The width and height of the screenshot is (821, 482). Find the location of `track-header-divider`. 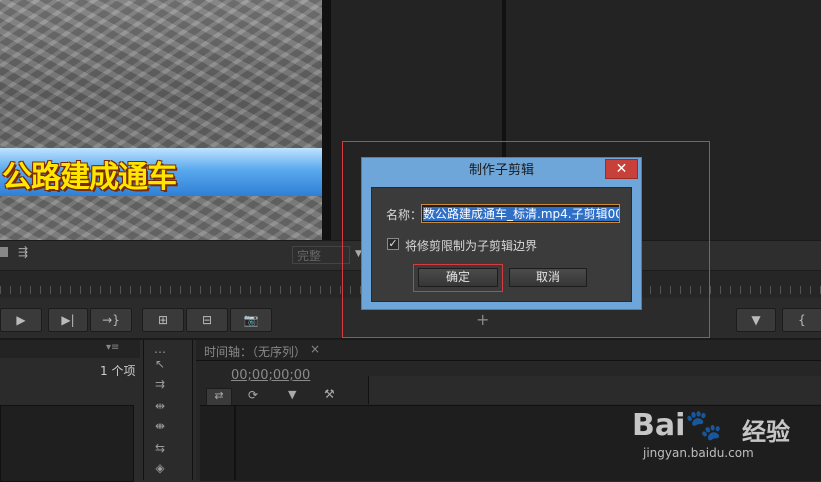

track-header-divider is located at coordinates (235, 442).